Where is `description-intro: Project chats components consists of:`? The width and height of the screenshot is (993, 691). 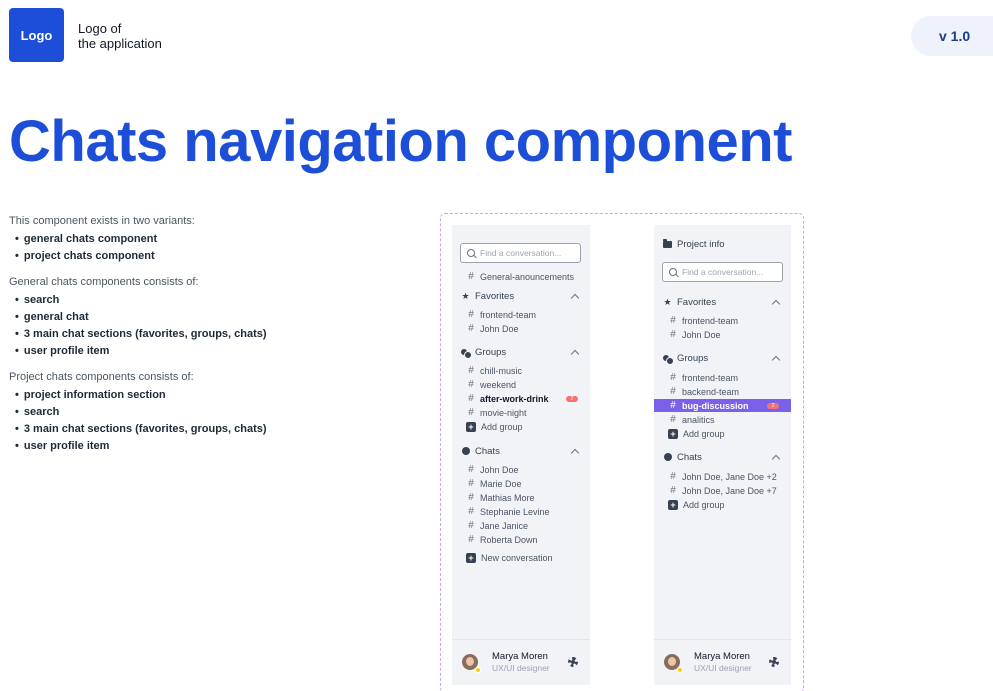
description-intro: Project chats components consists of: is located at coordinates (101, 377).